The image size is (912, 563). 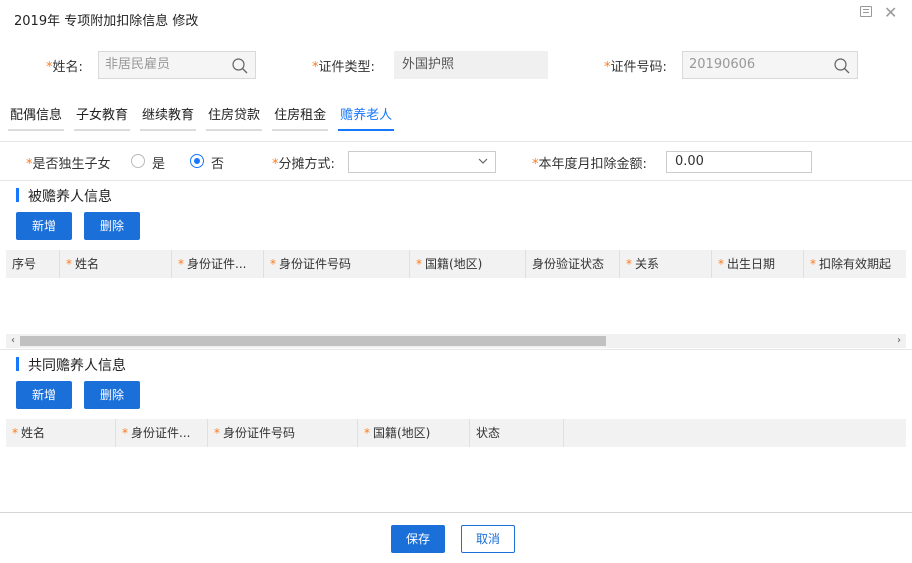 I want to click on id-number-label: *证件号码:, so click(x=635, y=67).